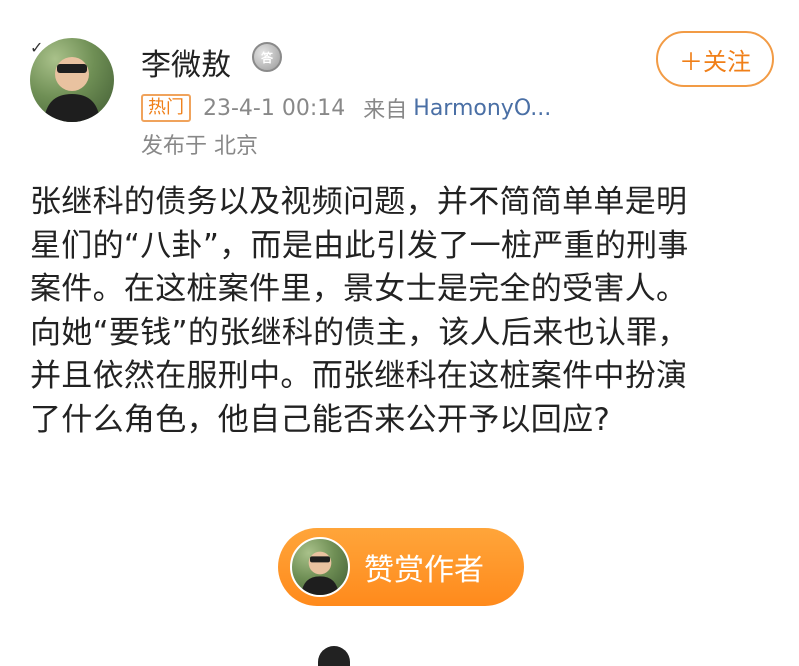 The height and width of the screenshot is (666, 799). Describe the element at coordinates (715, 59) in the screenshot. I see `follow-button: ＋关注` at that location.